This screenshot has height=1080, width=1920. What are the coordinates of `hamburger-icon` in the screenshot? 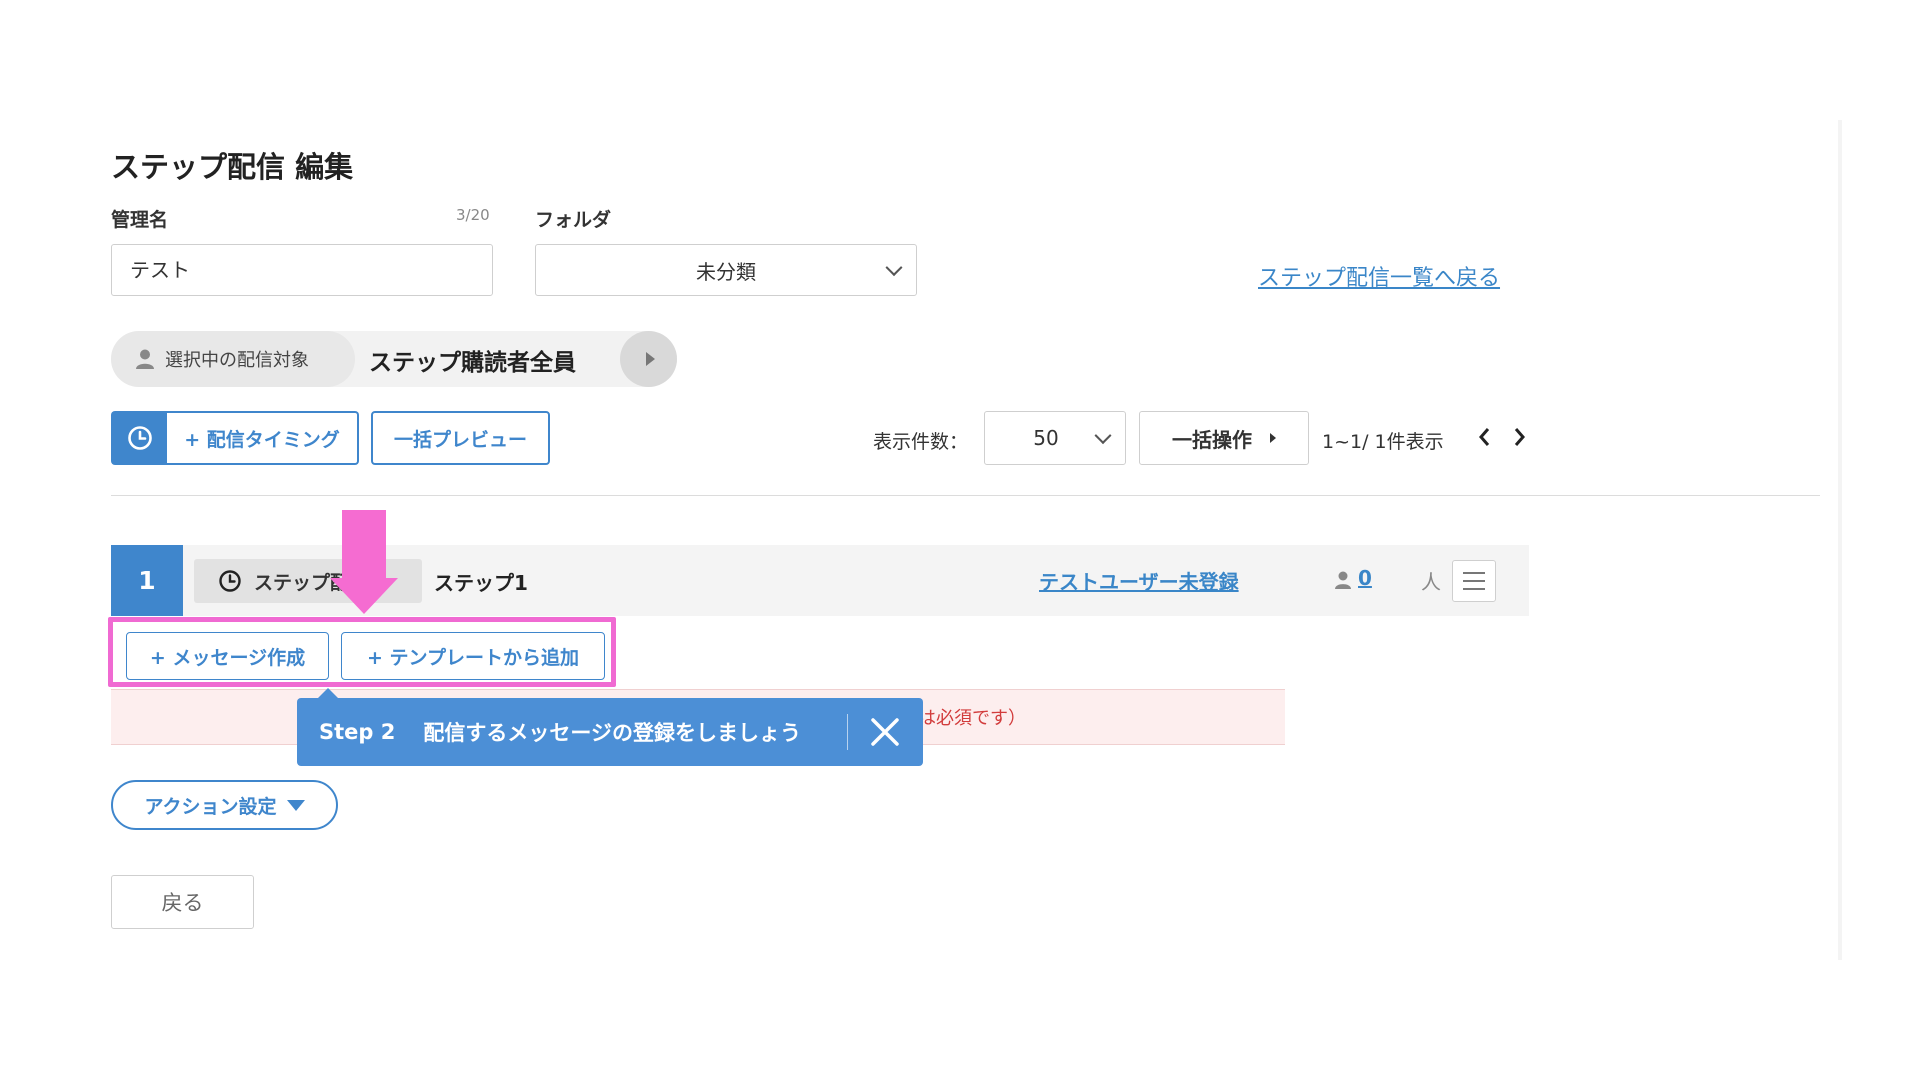 It's located at (1474, 573).